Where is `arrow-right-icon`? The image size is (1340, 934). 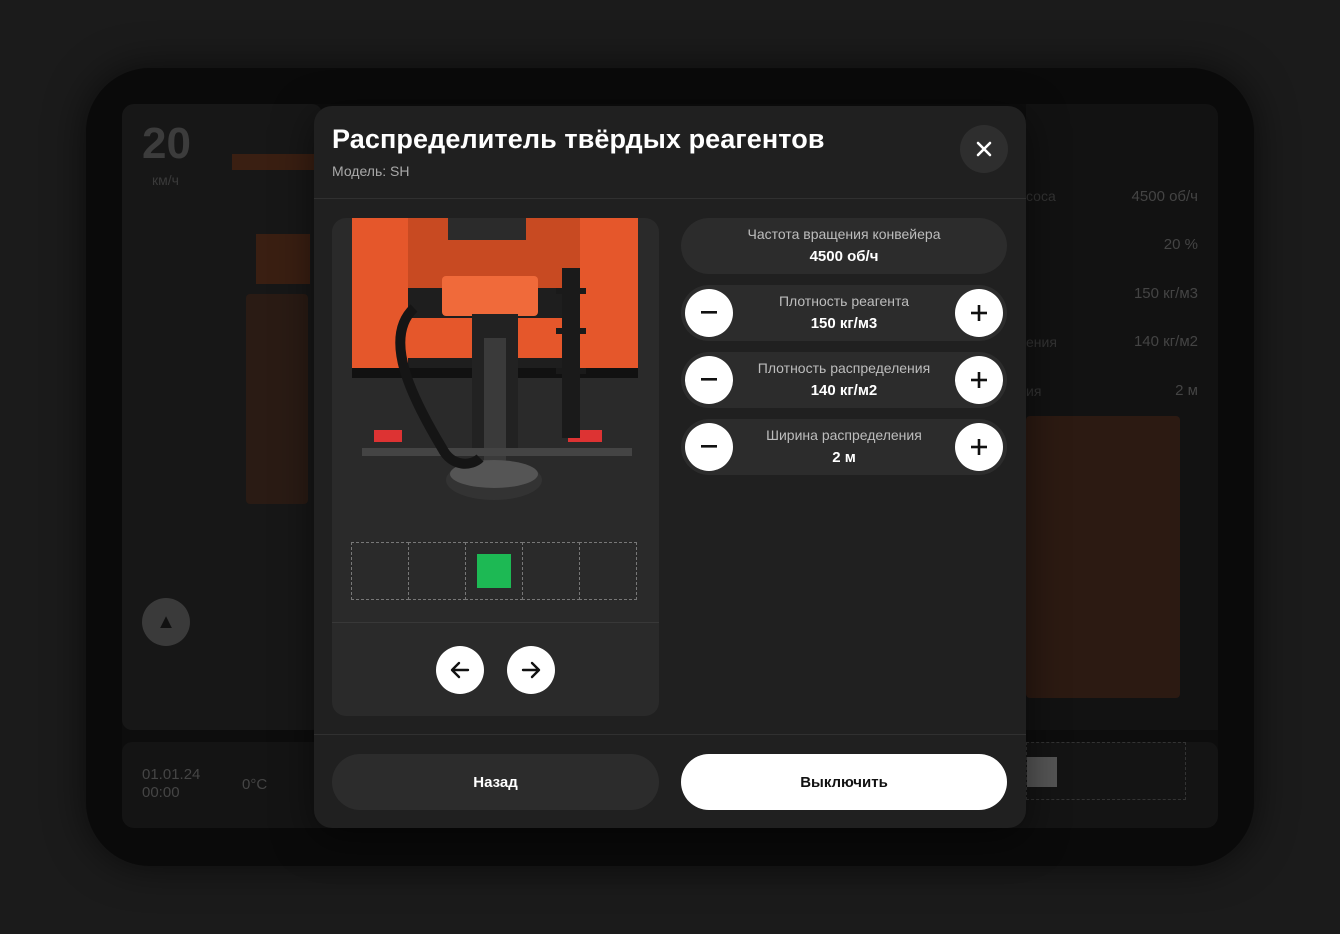
arrow-right-icon is located at coordinates (531, 670).